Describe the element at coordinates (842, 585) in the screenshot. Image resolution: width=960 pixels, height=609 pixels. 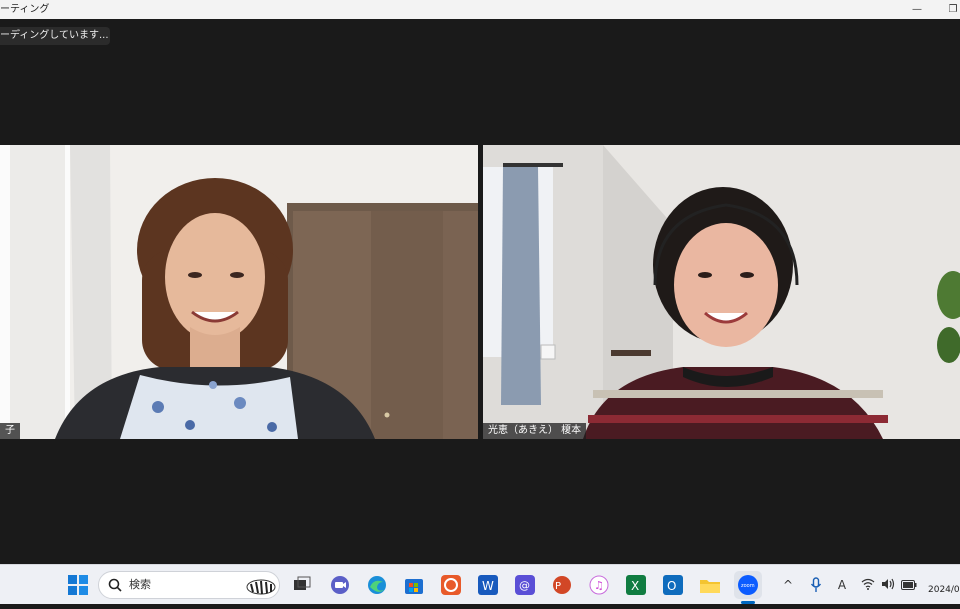
I see `ime-mode-indicator: A` at that location.